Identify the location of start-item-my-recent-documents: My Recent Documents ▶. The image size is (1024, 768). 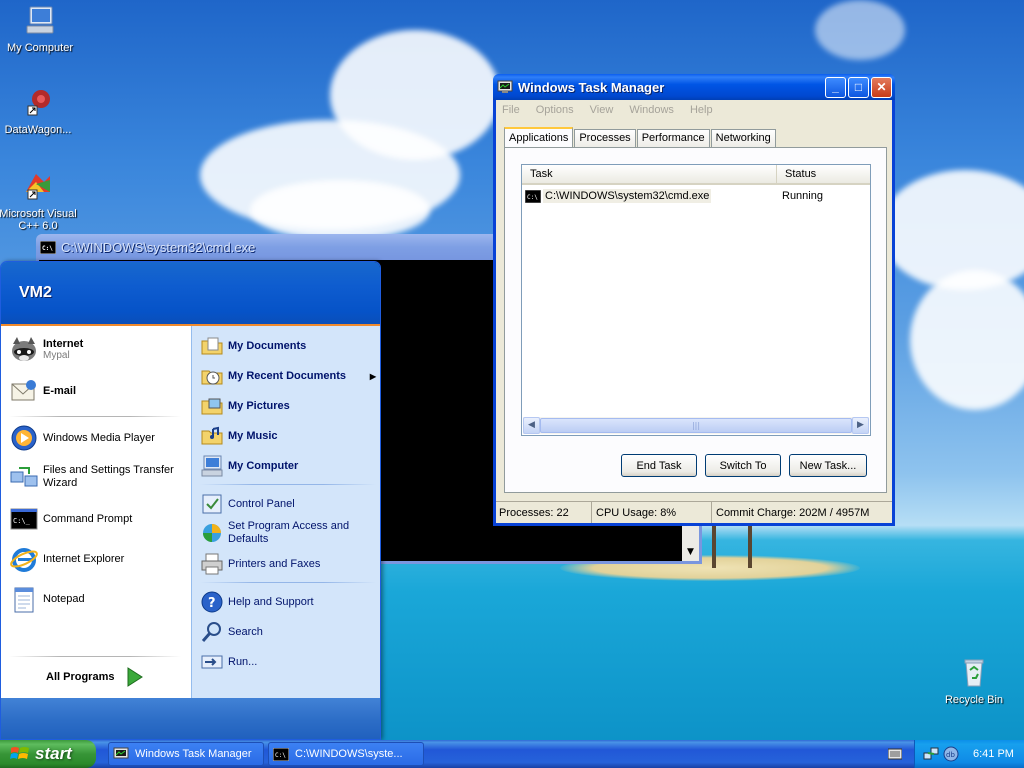
(288, 376).